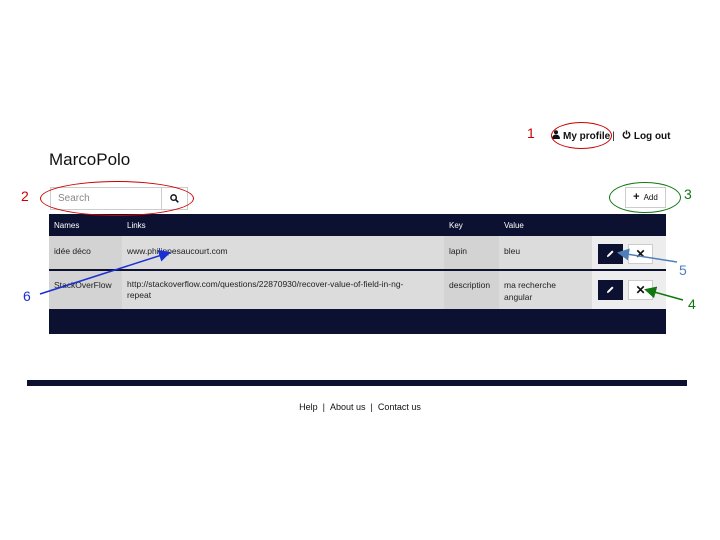  Describe the element at coordinates (545, 252) in the screenshot. I see `row-value: bleu` at that location.